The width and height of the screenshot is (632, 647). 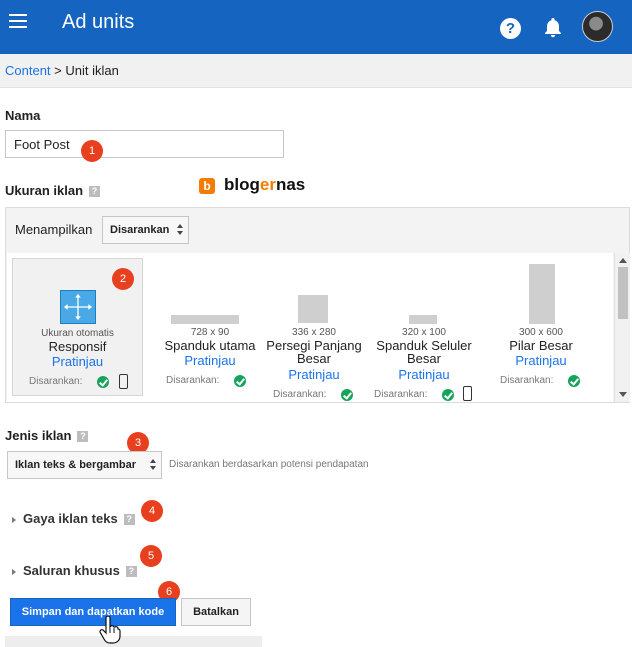 What do you see at coordinates (38, 435) in the screenshot?
I see `ad-type-label-text: Jenis iklan` at bounding box center [38, 435].